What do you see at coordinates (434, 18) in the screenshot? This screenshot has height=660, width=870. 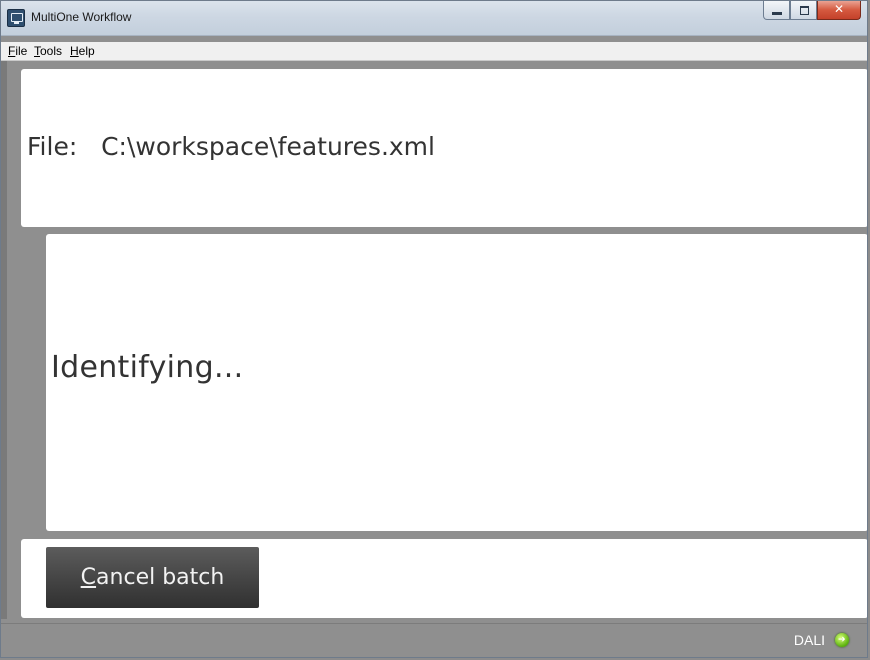 I see `title-bar: MultiOne Workflow ✕` at bounding box center [434, 18].